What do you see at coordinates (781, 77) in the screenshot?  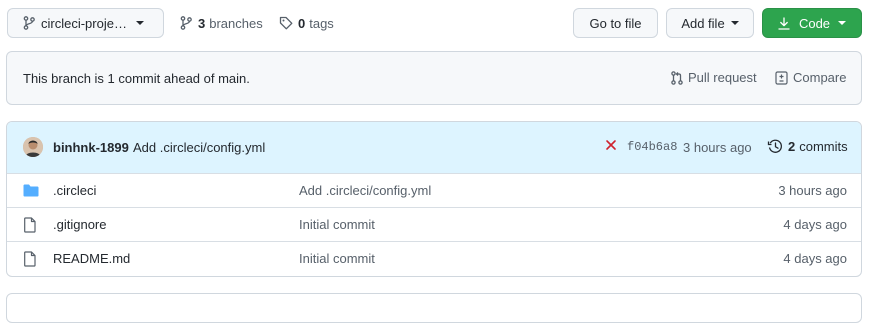 I see `diff-icon` at bounding box center [781, 77].